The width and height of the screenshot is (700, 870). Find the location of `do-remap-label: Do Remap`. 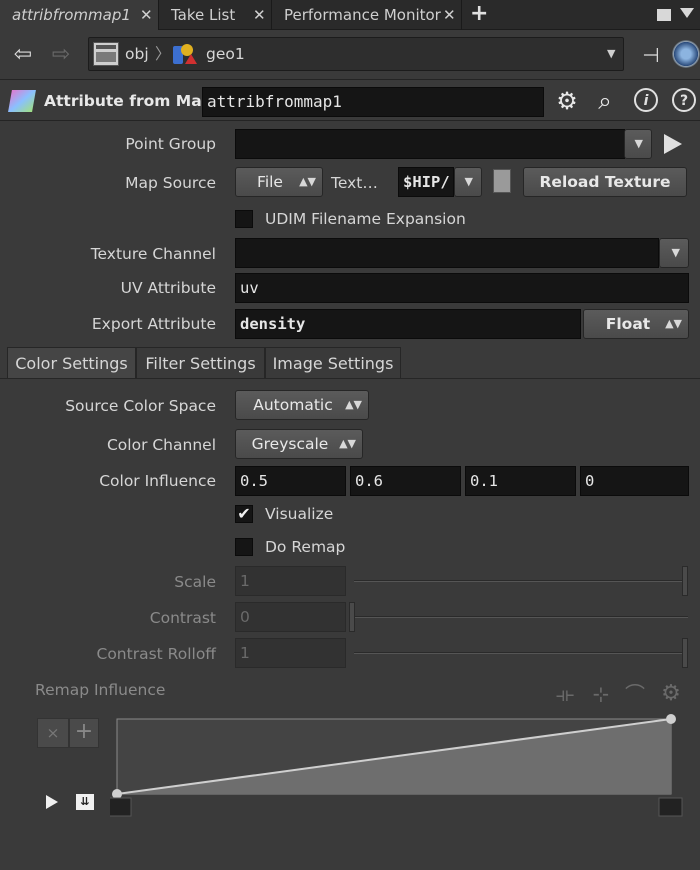

do-remap-label: Do Remap is located at coordinates (305, 547).